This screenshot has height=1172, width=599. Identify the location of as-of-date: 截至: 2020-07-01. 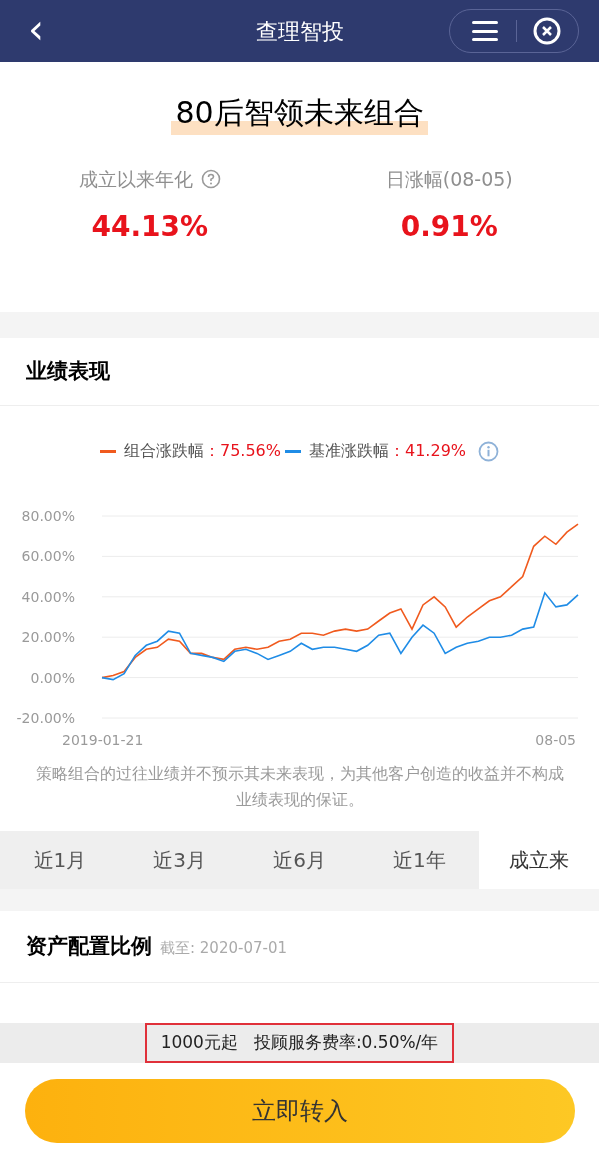
(223, 949).